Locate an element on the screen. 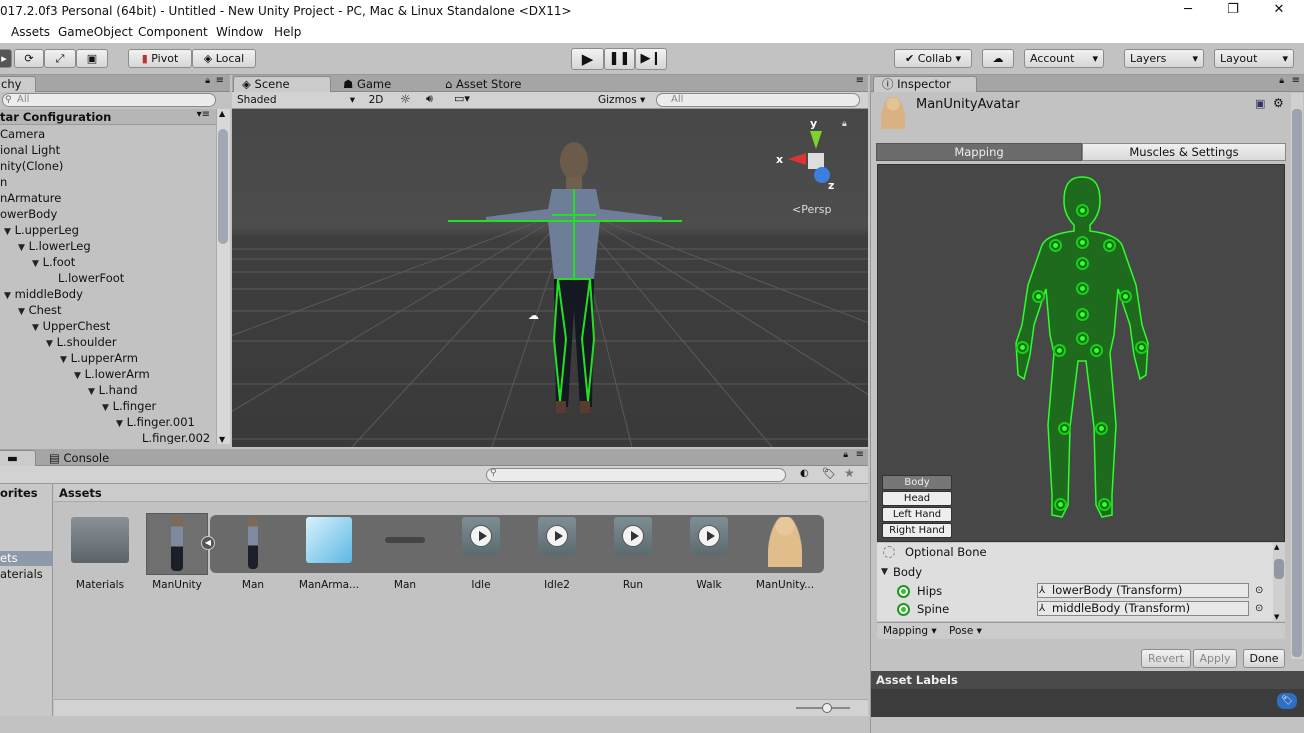  audio-toggle-icon: 🔊︎ is located at coordinates (429, 99).